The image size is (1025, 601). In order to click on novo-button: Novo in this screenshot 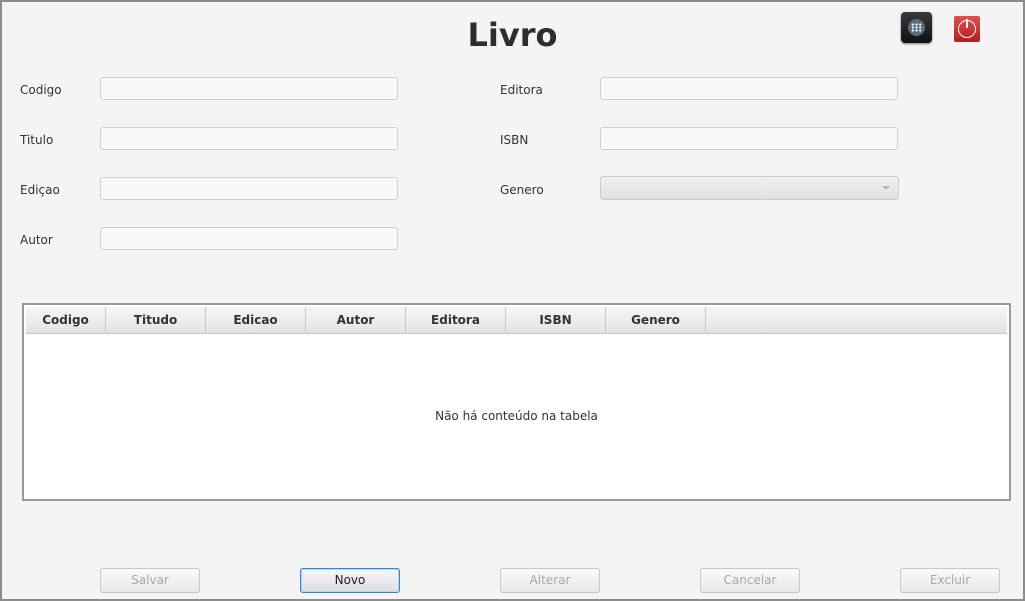, I will do `click(350, 580)`.